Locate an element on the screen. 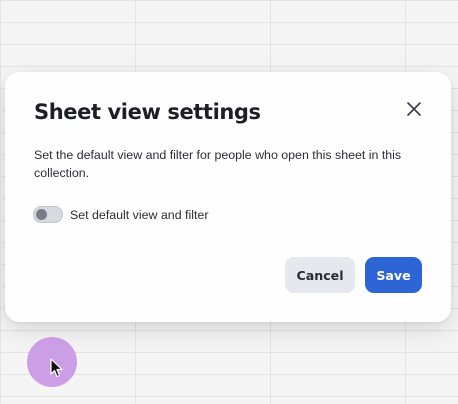  toggle-knob is located at coordinates (41, 214).